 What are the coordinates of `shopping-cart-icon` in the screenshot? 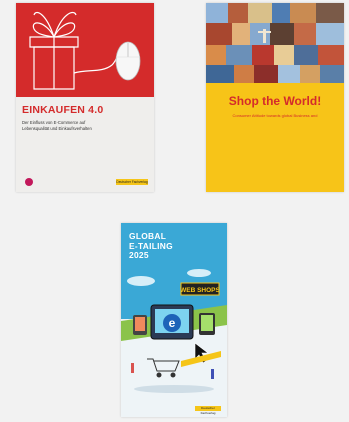 It's located at (163, 368).